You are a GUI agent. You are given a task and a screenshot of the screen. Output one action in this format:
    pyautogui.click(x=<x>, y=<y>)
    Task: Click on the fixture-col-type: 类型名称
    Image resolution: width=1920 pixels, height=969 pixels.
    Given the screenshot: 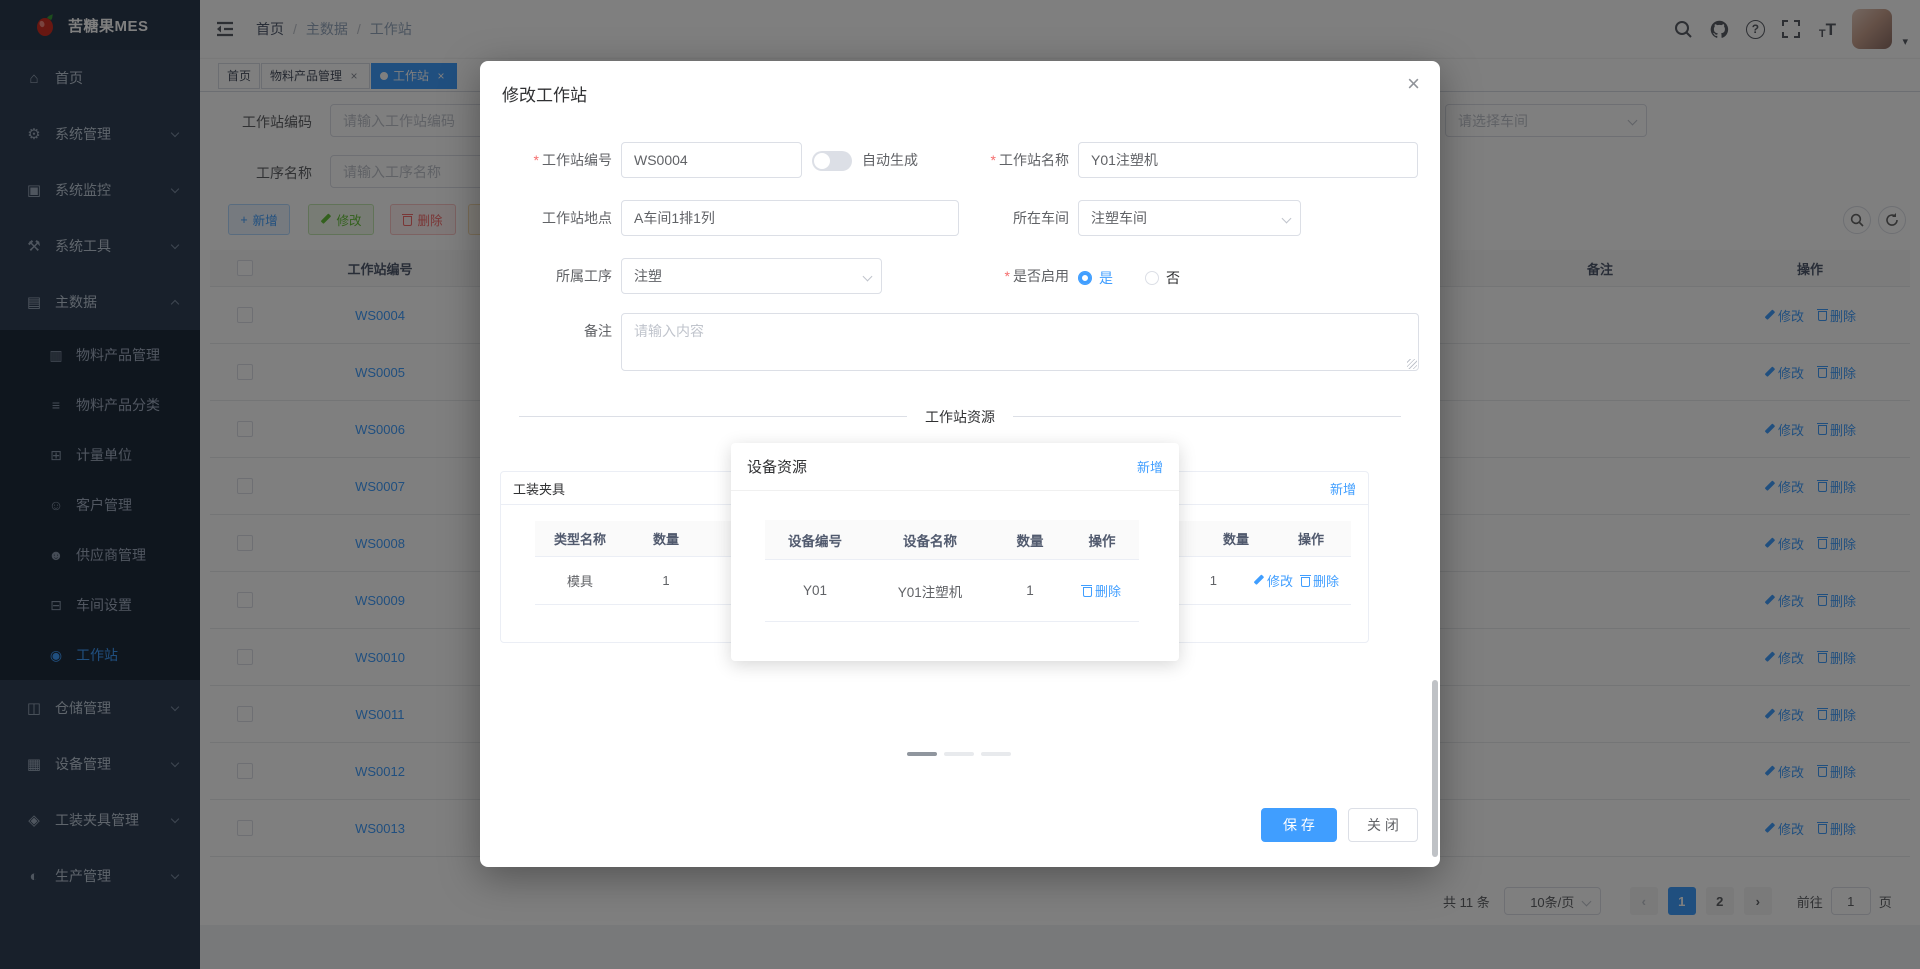 What is the action you would take?
    pyautogui.click(x=579, y=539)
    